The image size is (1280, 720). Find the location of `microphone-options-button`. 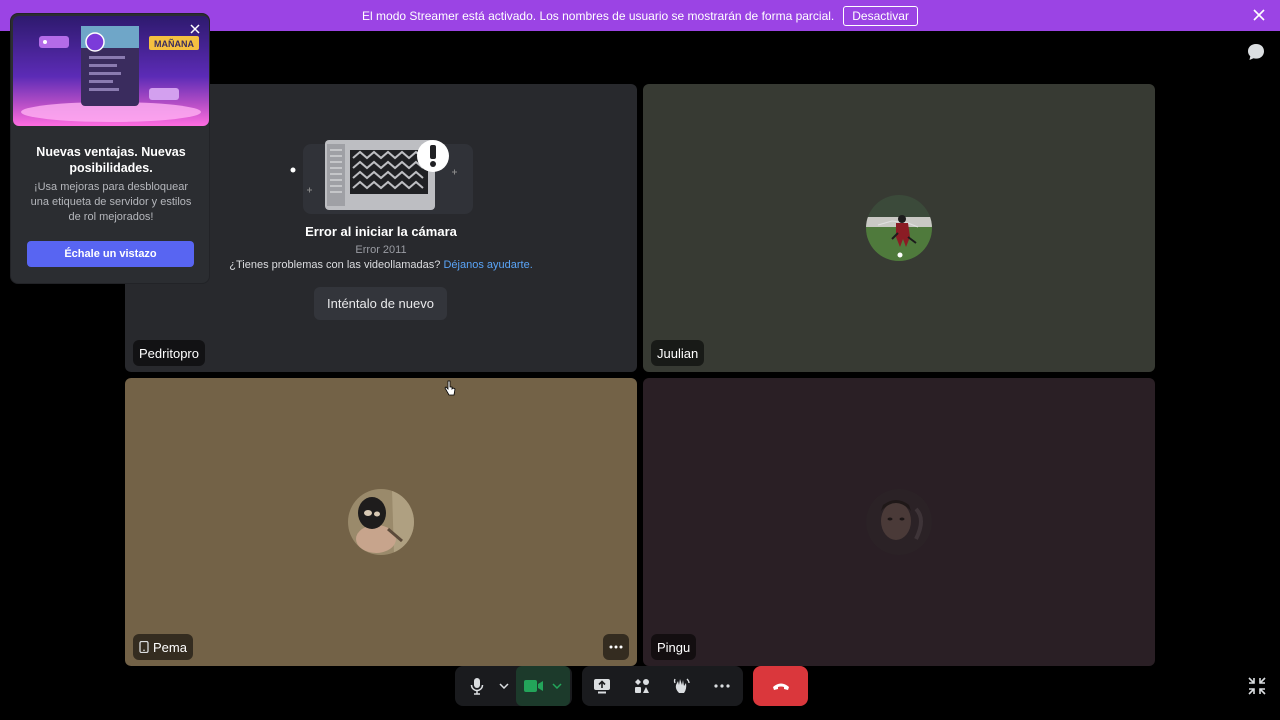

microphone-options-button is located at coordinates (504, 686).